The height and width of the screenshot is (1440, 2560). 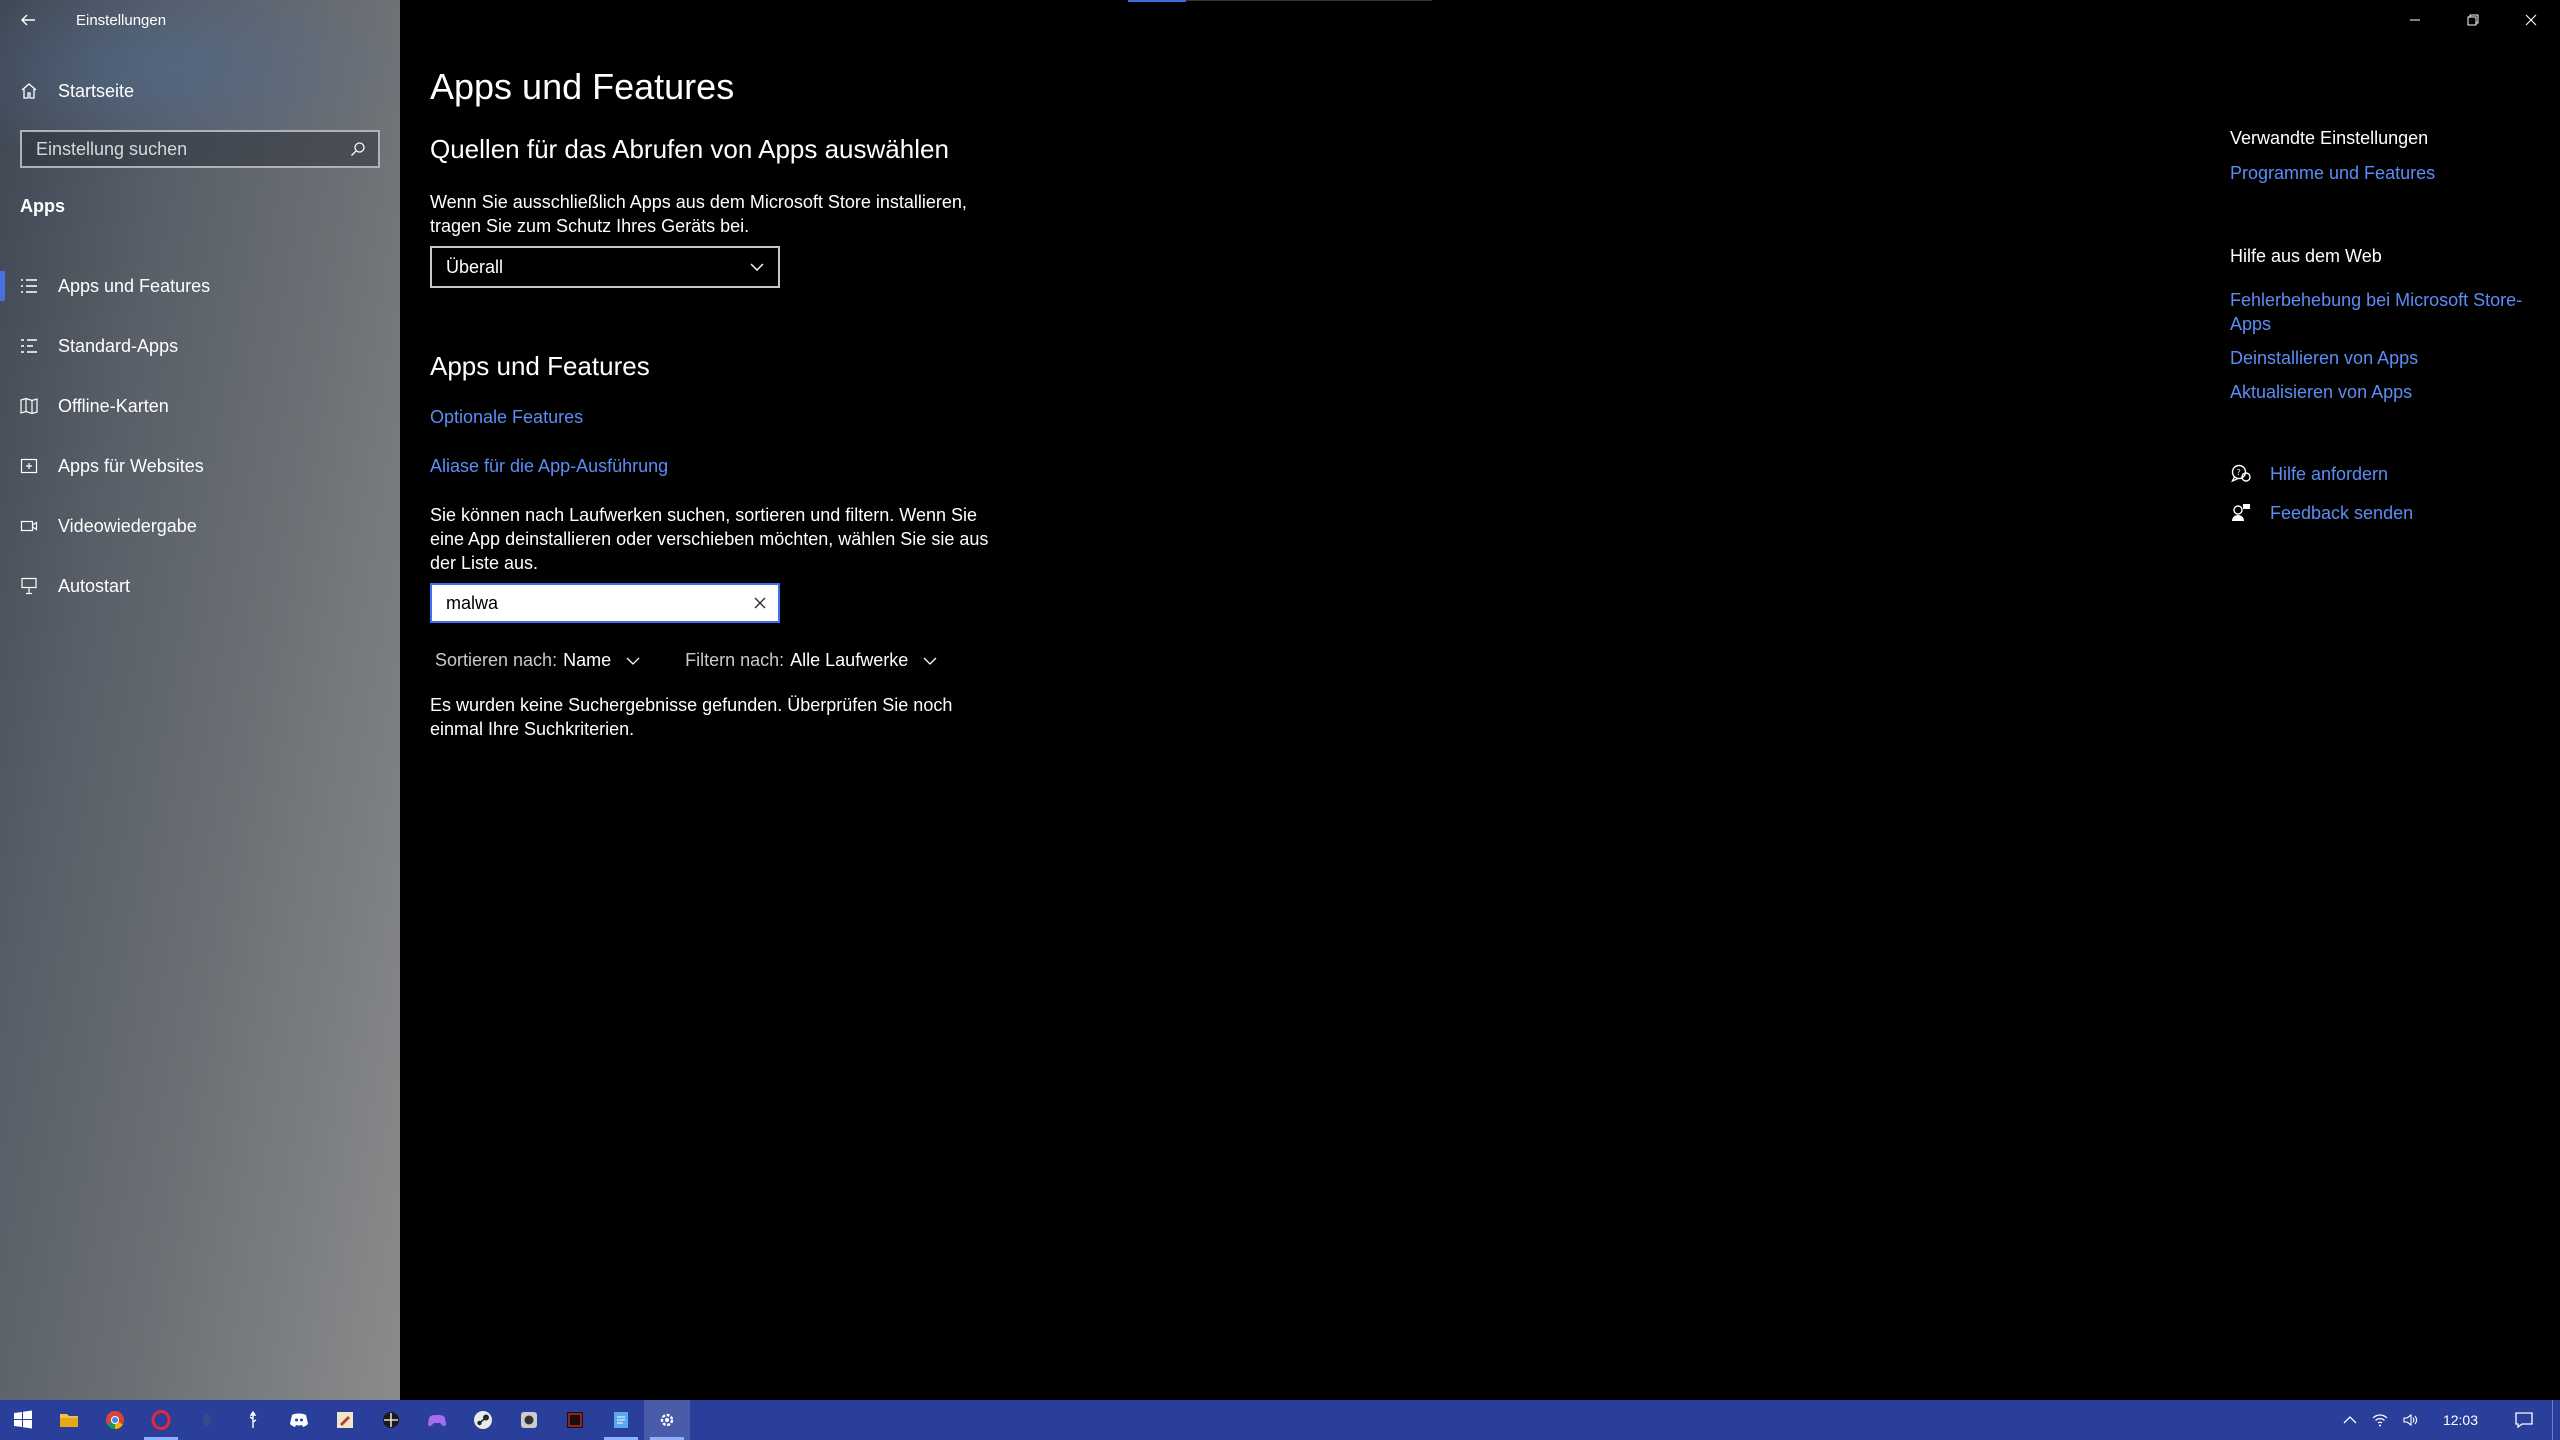 I want to click on map-icon, so click(x=29, y=406).